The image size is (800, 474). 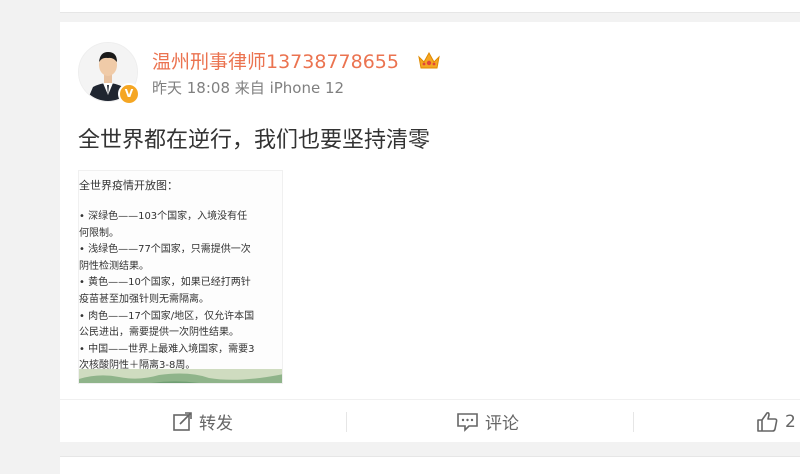 What do you see at coordinates (99, 233) in the screenshot?
I see `image-line: 何限制。` at bounding box center [99, 233].